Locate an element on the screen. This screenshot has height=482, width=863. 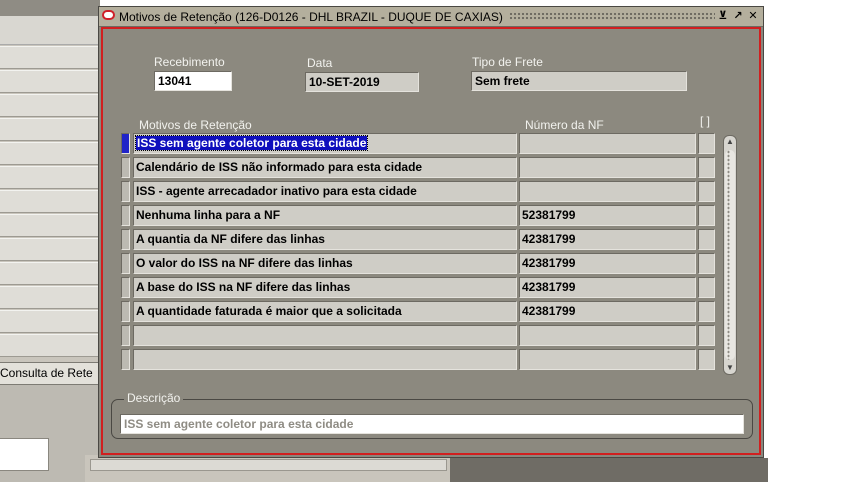
rows-vertical-scrollbar: ▲ ▼ is located at coordinates (730, 255).